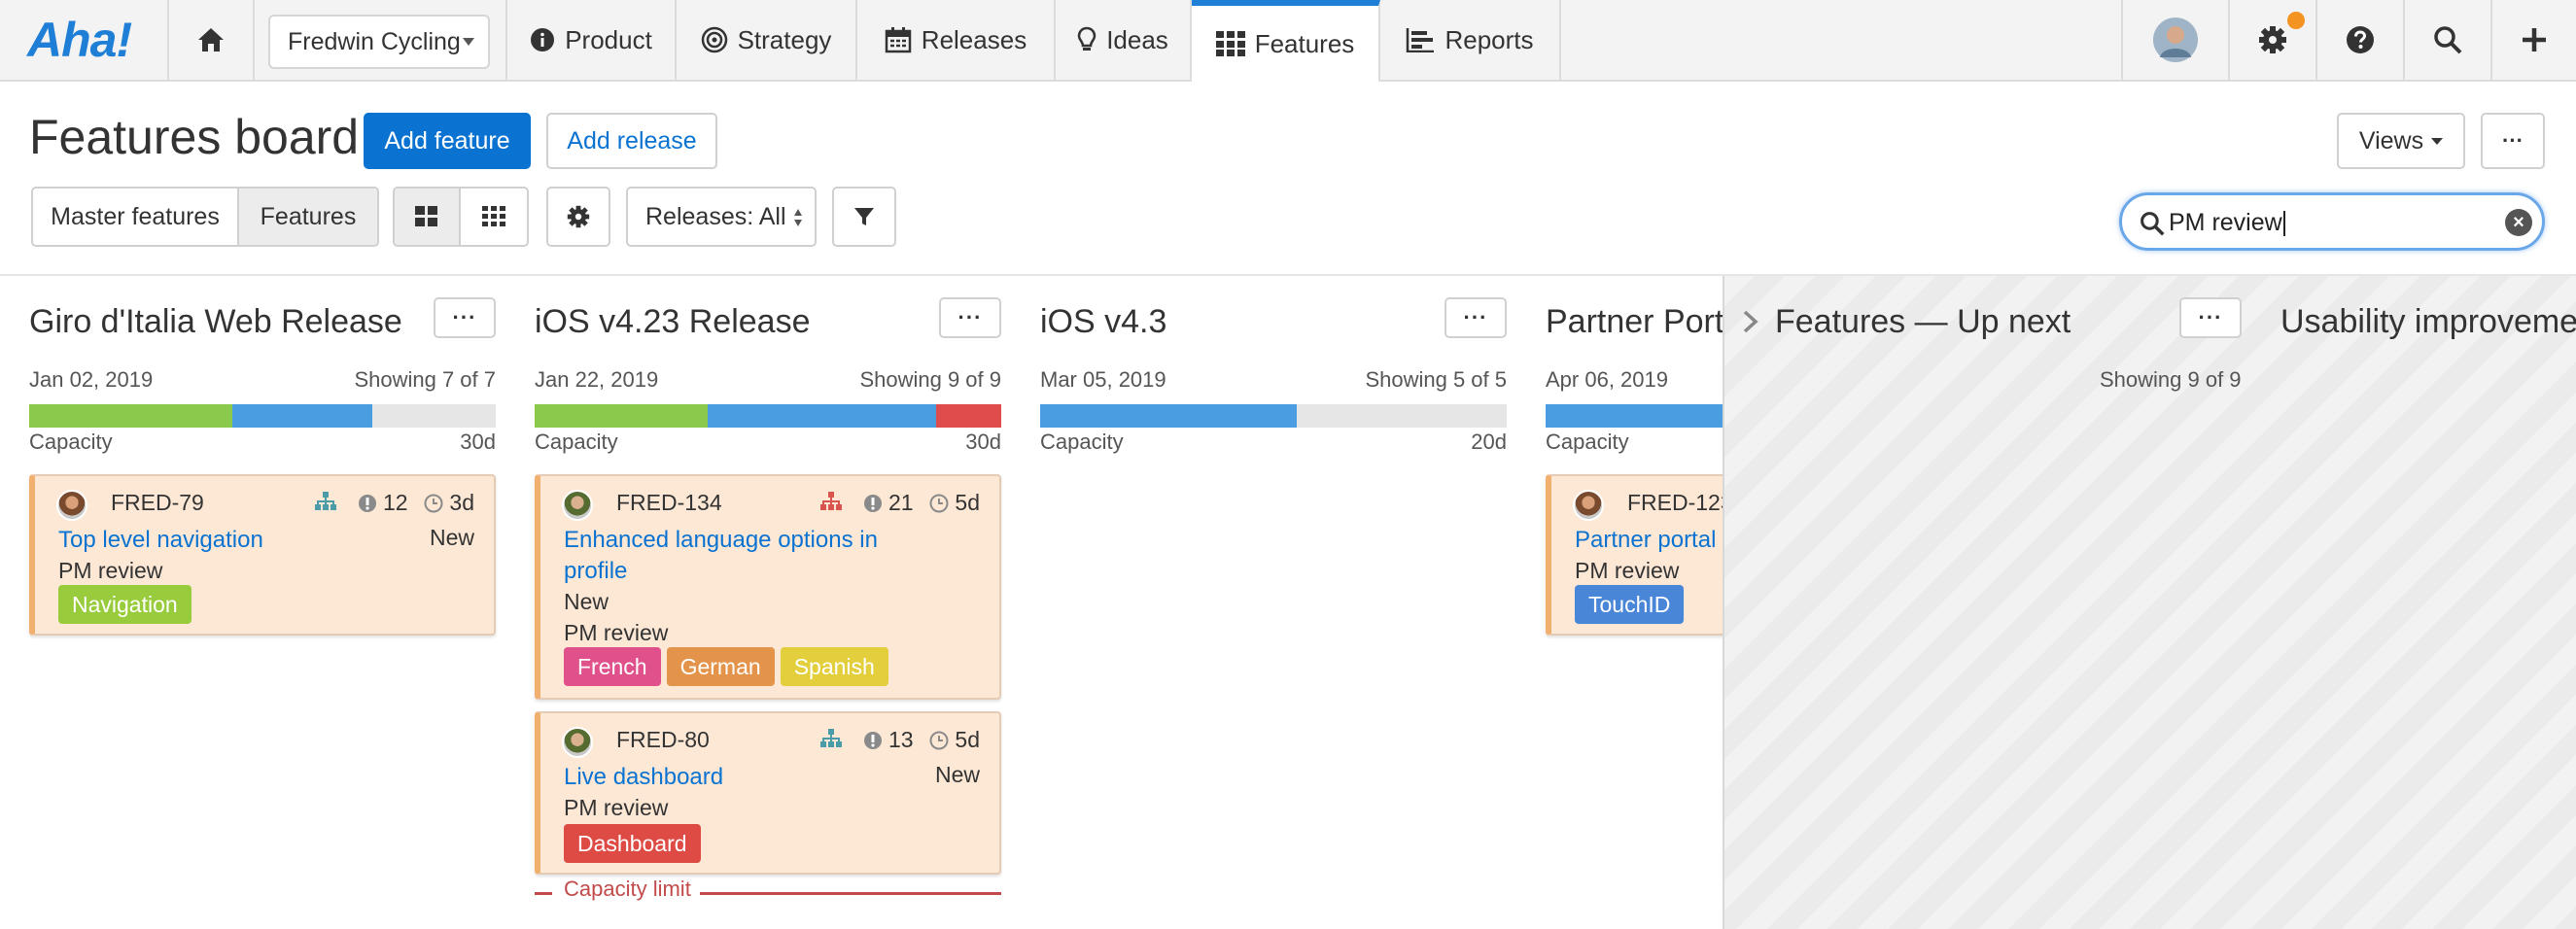 The height and width of the screenshot is (929, 2576). What do you see at coordinates (428, 217) in the screenshot?
I see `card-layout-button` at bounding box center [428, 217].